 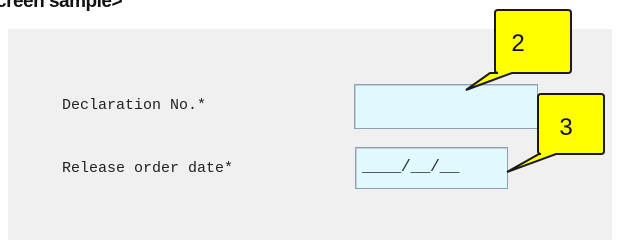 I want to click on callout-3-number: 3, so click(x=566, y=127).